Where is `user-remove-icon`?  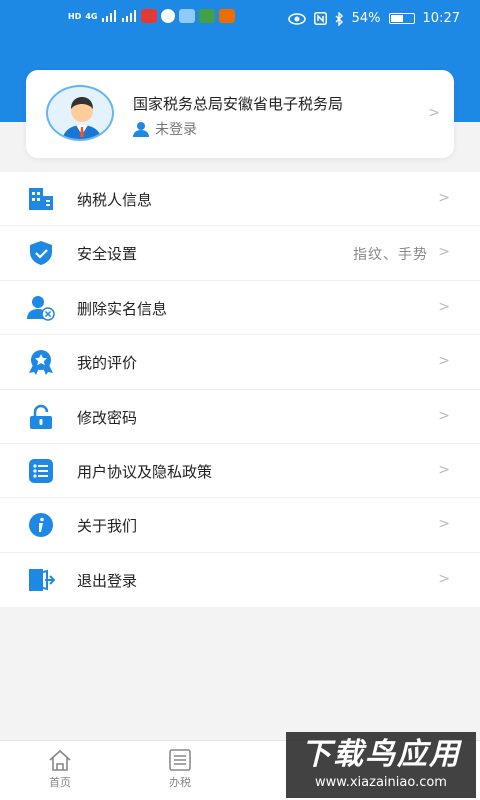 user-remove-icon is located at coordinates (41, 308).